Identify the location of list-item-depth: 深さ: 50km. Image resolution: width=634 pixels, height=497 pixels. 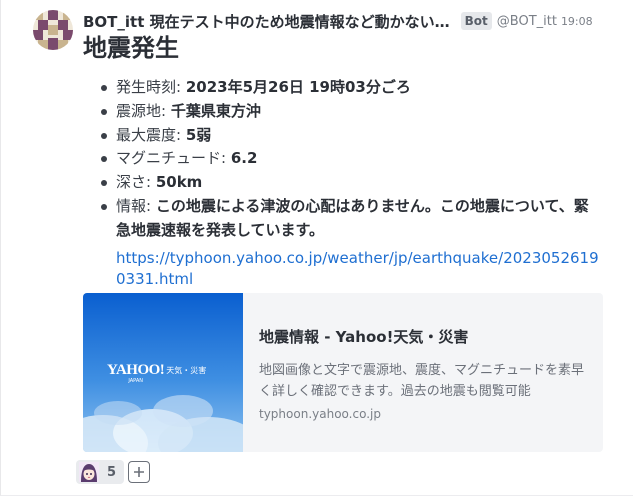
(343, 183).